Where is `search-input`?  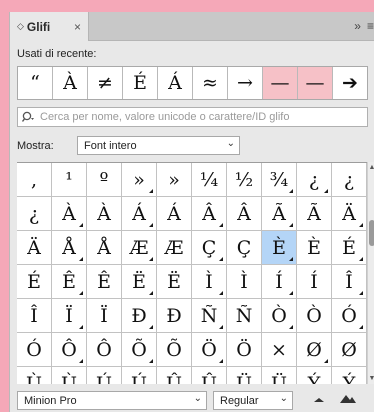
search-input is located at coordinates (201, 117).